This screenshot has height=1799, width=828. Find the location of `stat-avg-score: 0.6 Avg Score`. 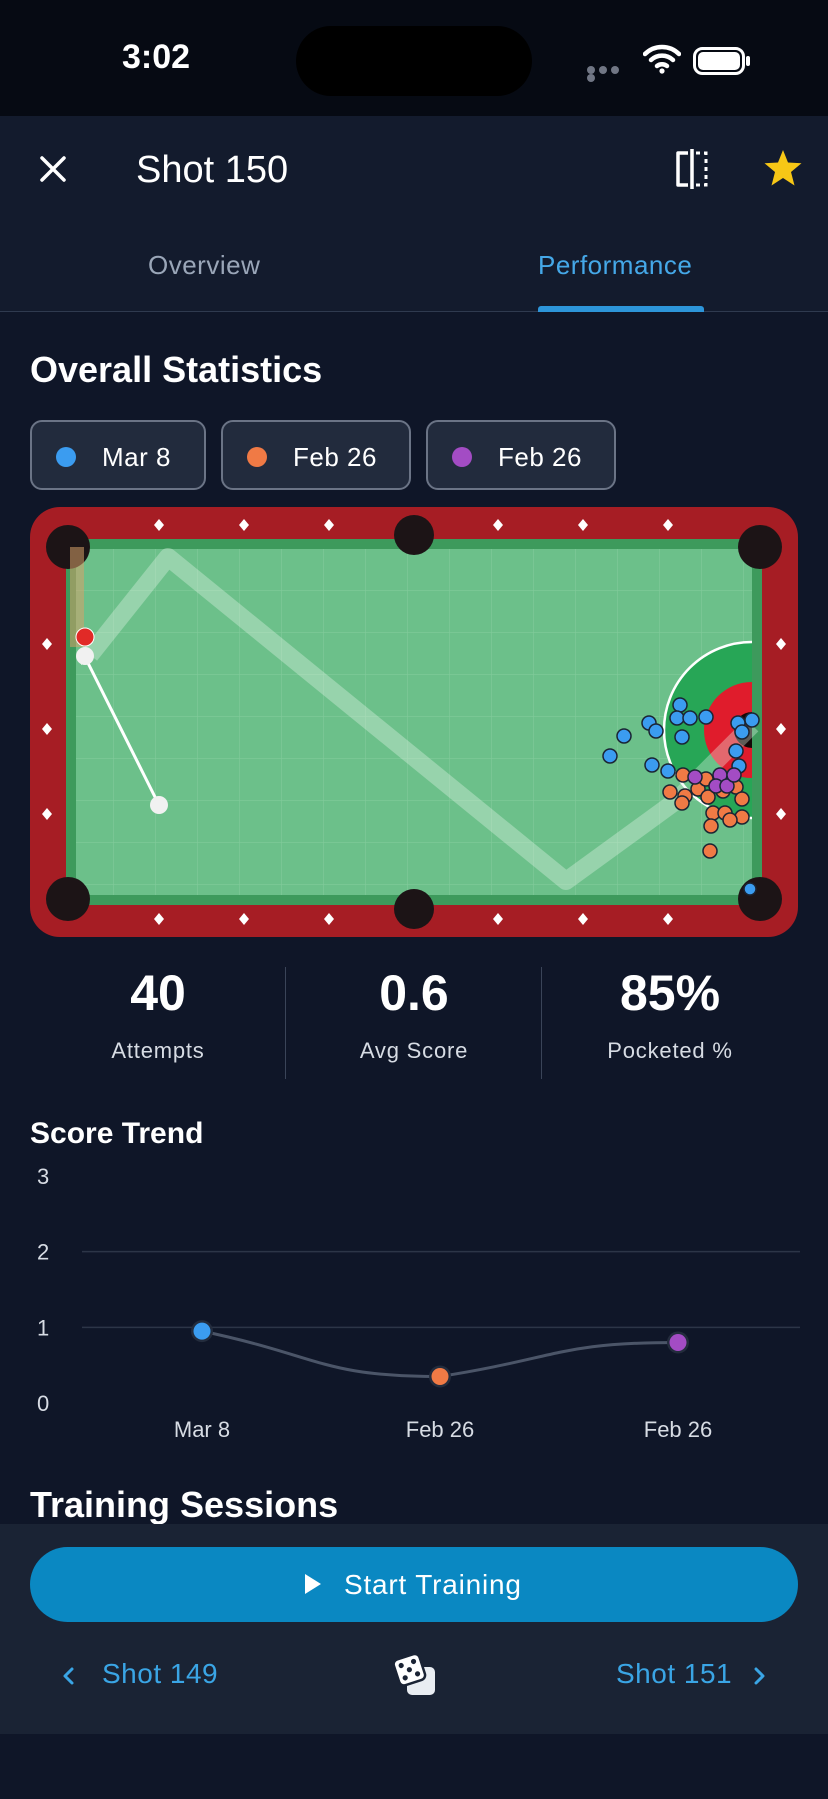

stat-avg-score: 0.6 Avg Score is located at coordinates (414, 1014).